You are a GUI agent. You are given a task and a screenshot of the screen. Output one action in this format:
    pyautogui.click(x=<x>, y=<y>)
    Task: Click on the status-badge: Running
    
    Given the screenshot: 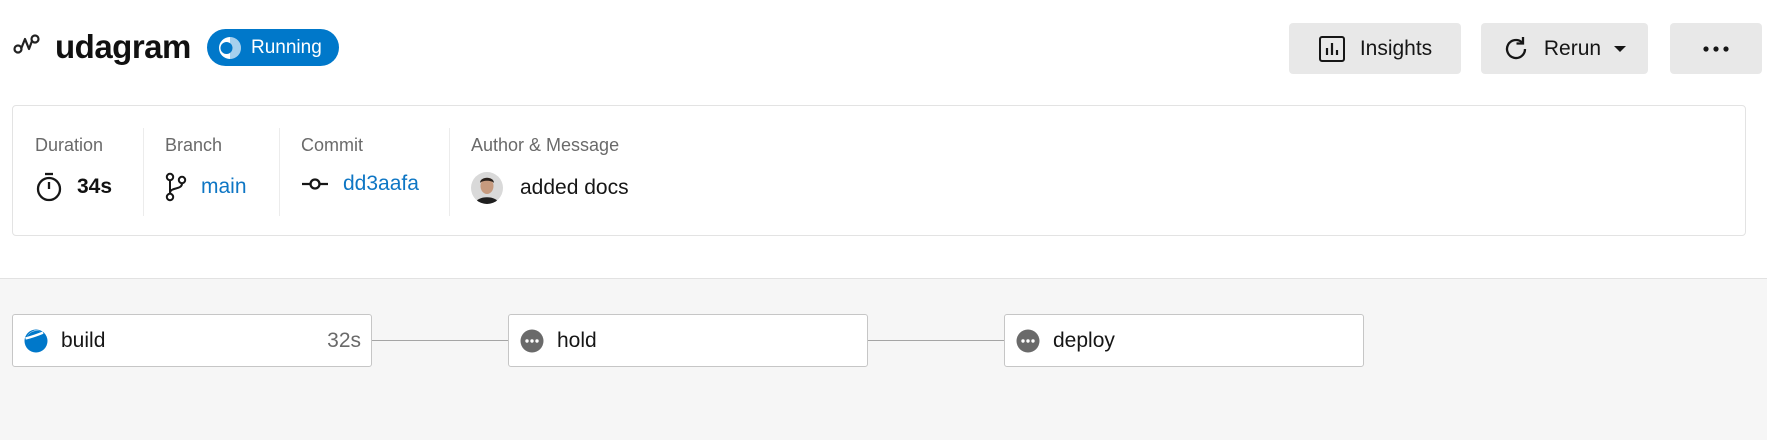 What is the action you would take?
    pyautogui.click(x=273, y=47)
    